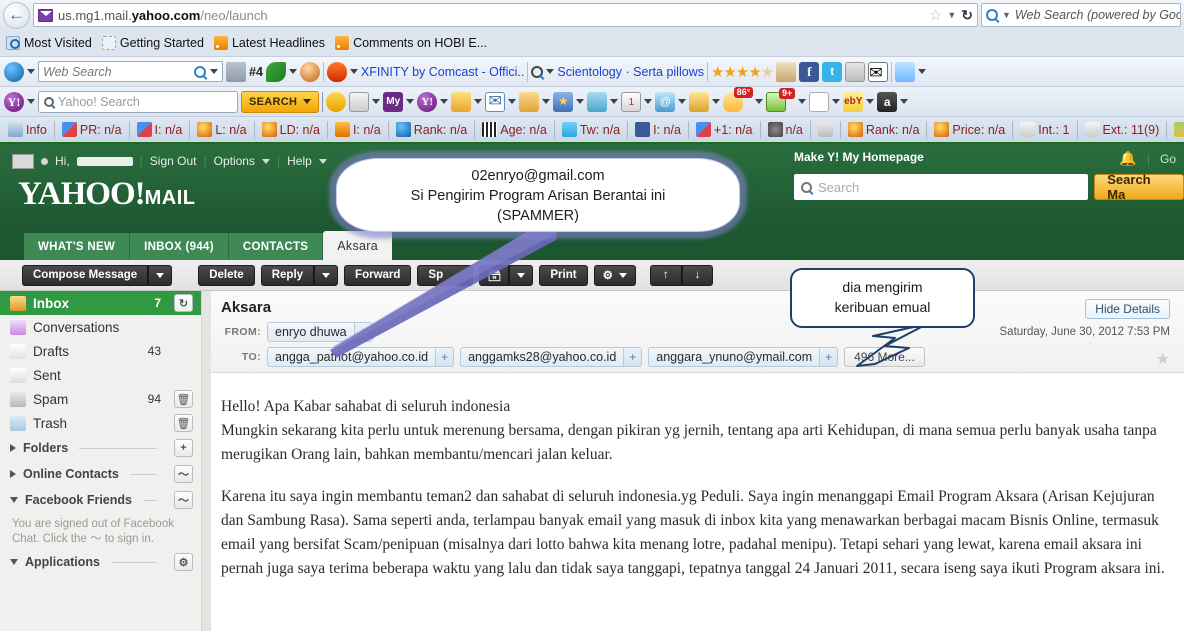 The height and width of the screenshot is (643, 1184). I want to click on bookmarks-book-icon, so click(359, 101).